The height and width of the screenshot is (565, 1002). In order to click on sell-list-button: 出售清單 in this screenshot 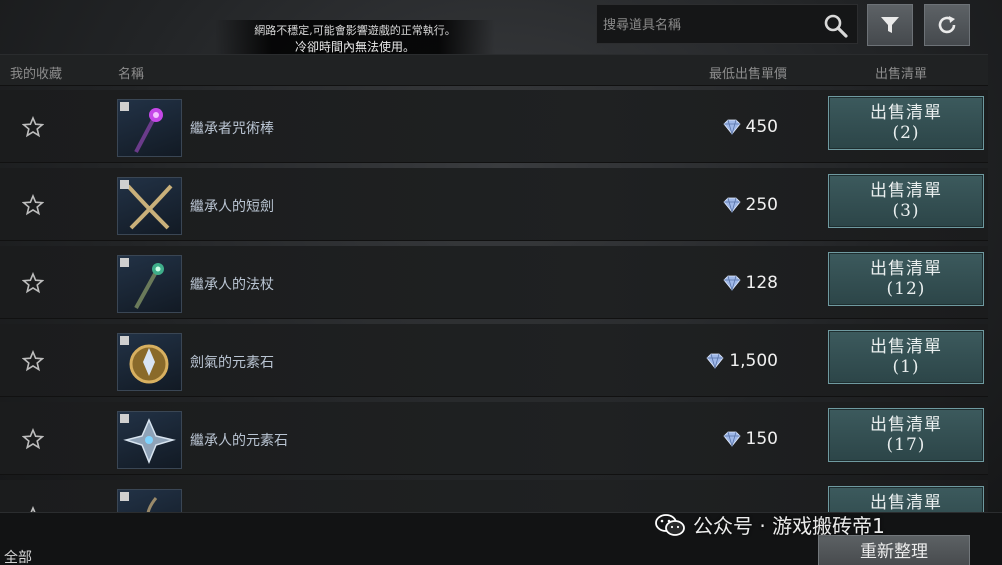, I will do `click(906, 499)`.